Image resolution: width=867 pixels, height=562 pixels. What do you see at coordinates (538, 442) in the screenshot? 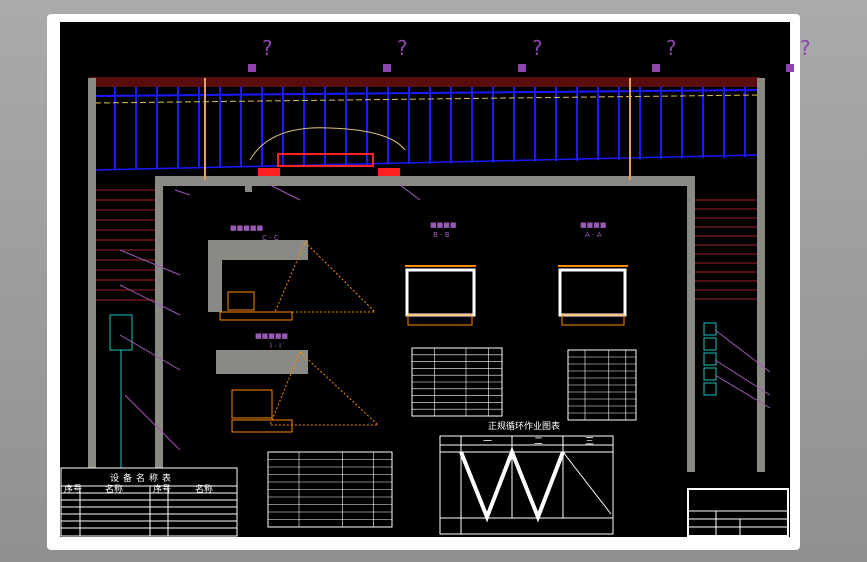
I see `shift-label: 二` at bounding box center [538, 442].